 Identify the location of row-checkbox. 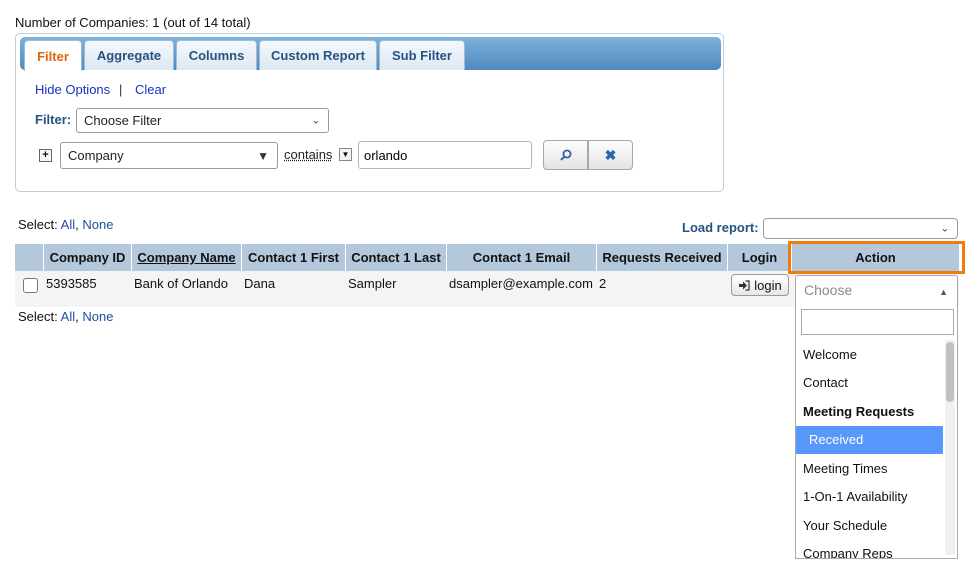
(30, 285).